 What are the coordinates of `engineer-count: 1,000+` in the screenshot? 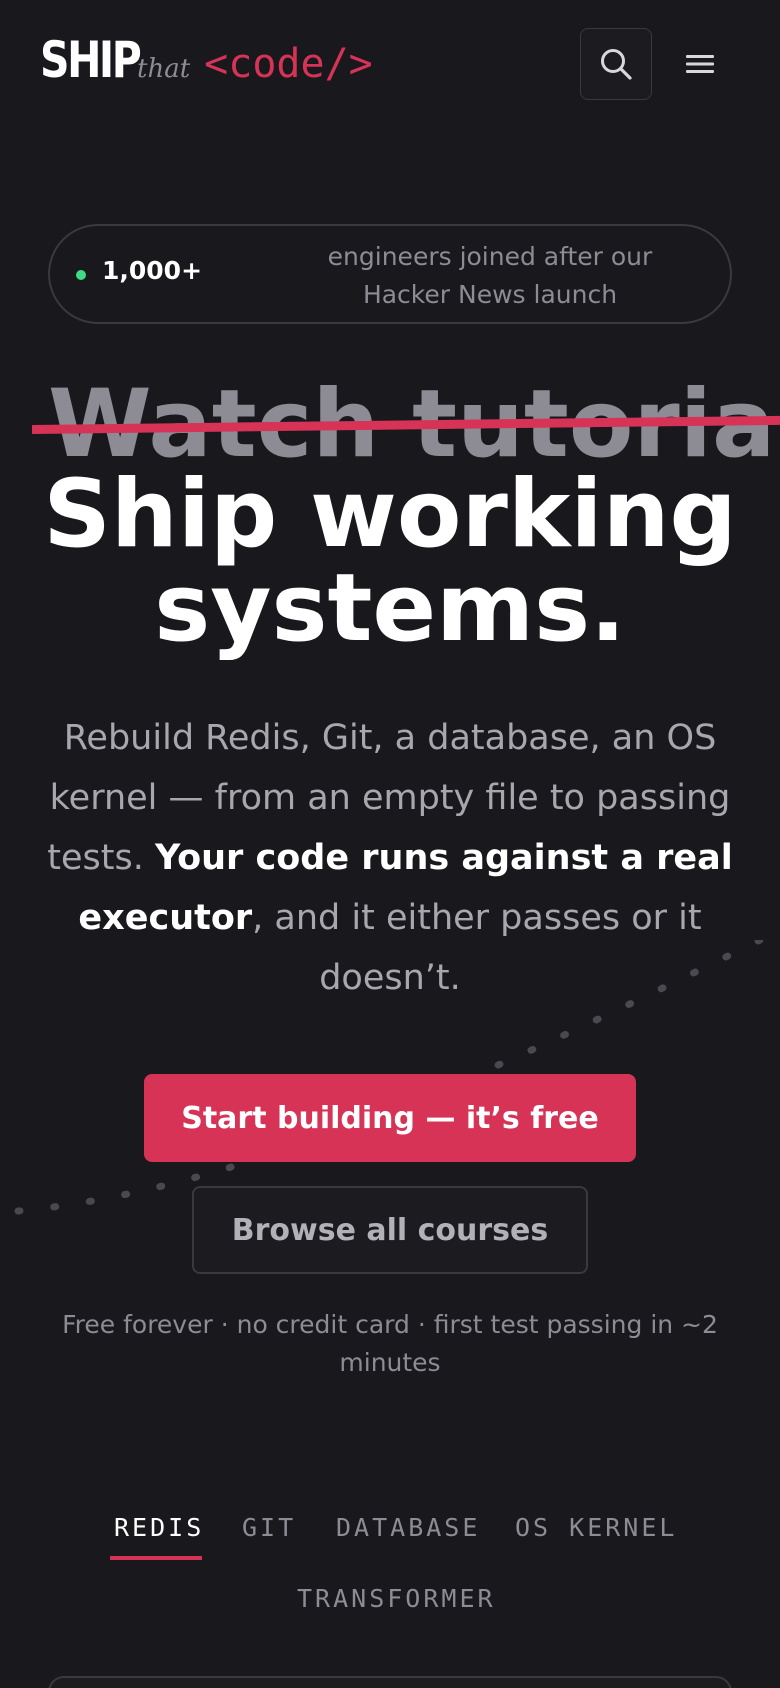 It's located at (152, 270).